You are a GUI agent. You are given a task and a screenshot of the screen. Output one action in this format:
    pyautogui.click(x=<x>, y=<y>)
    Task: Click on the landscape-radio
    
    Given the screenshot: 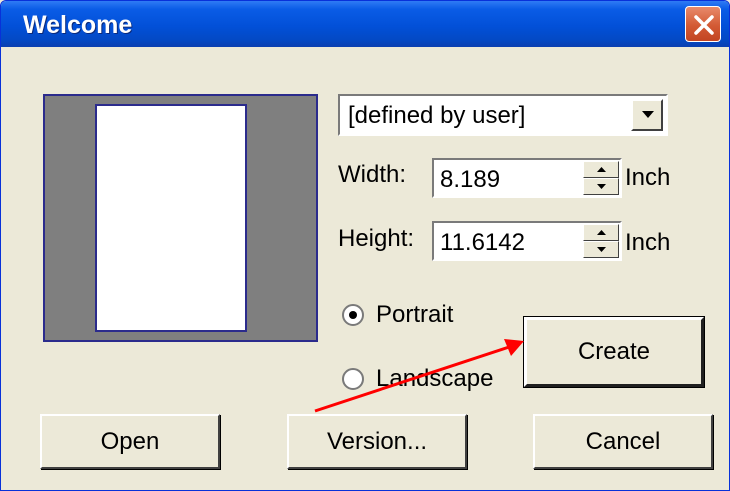 What is the action you would take?
    pyautogui.click(x=353, y=379)
    